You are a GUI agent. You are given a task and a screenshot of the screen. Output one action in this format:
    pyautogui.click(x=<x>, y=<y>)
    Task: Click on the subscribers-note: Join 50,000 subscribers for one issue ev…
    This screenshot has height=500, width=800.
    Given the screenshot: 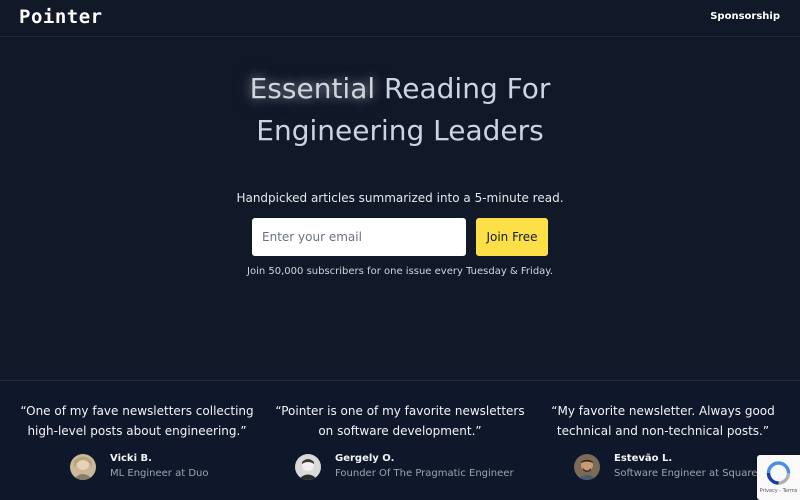 What is the action you would take?
    pyautogui.click(x=400, y=271)
    